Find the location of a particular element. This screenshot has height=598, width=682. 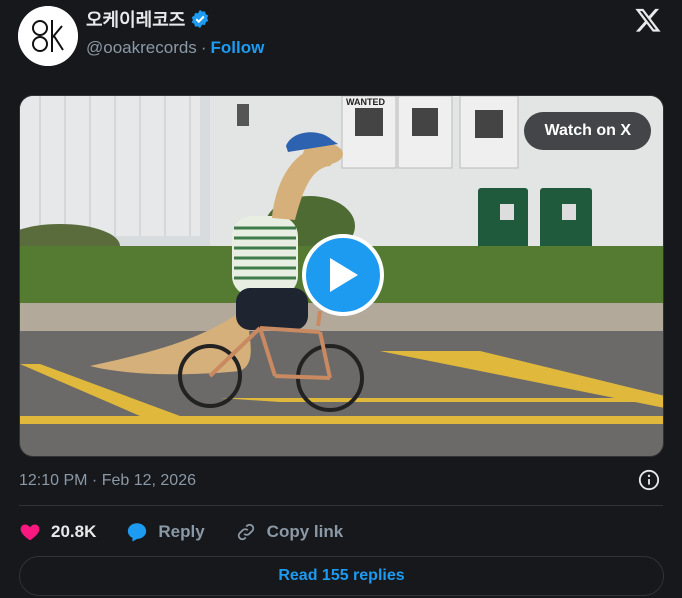

action-bar: 20.8K Reply Copy link is located at coordinates (196, 532).